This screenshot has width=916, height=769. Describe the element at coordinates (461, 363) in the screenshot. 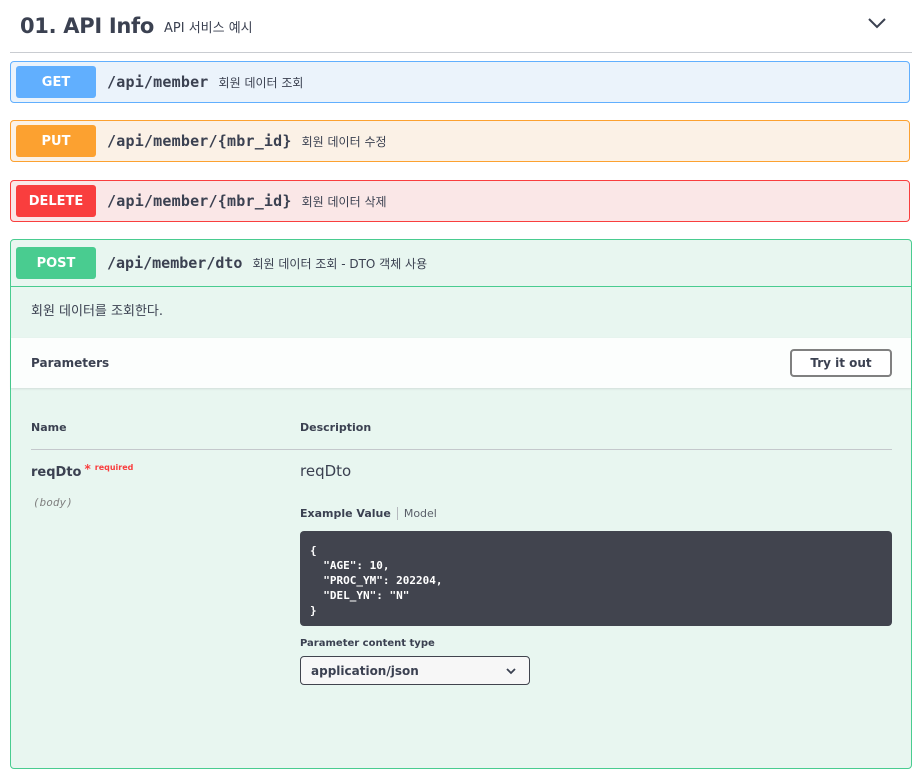

I see `parameters-header: Parameters Try it out` at that location.